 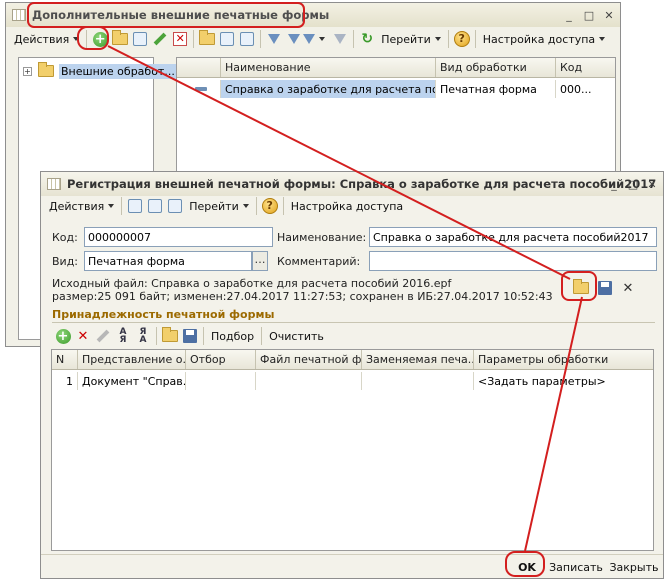 I want to click on filter-menu-button, so click(x=314, y=39).